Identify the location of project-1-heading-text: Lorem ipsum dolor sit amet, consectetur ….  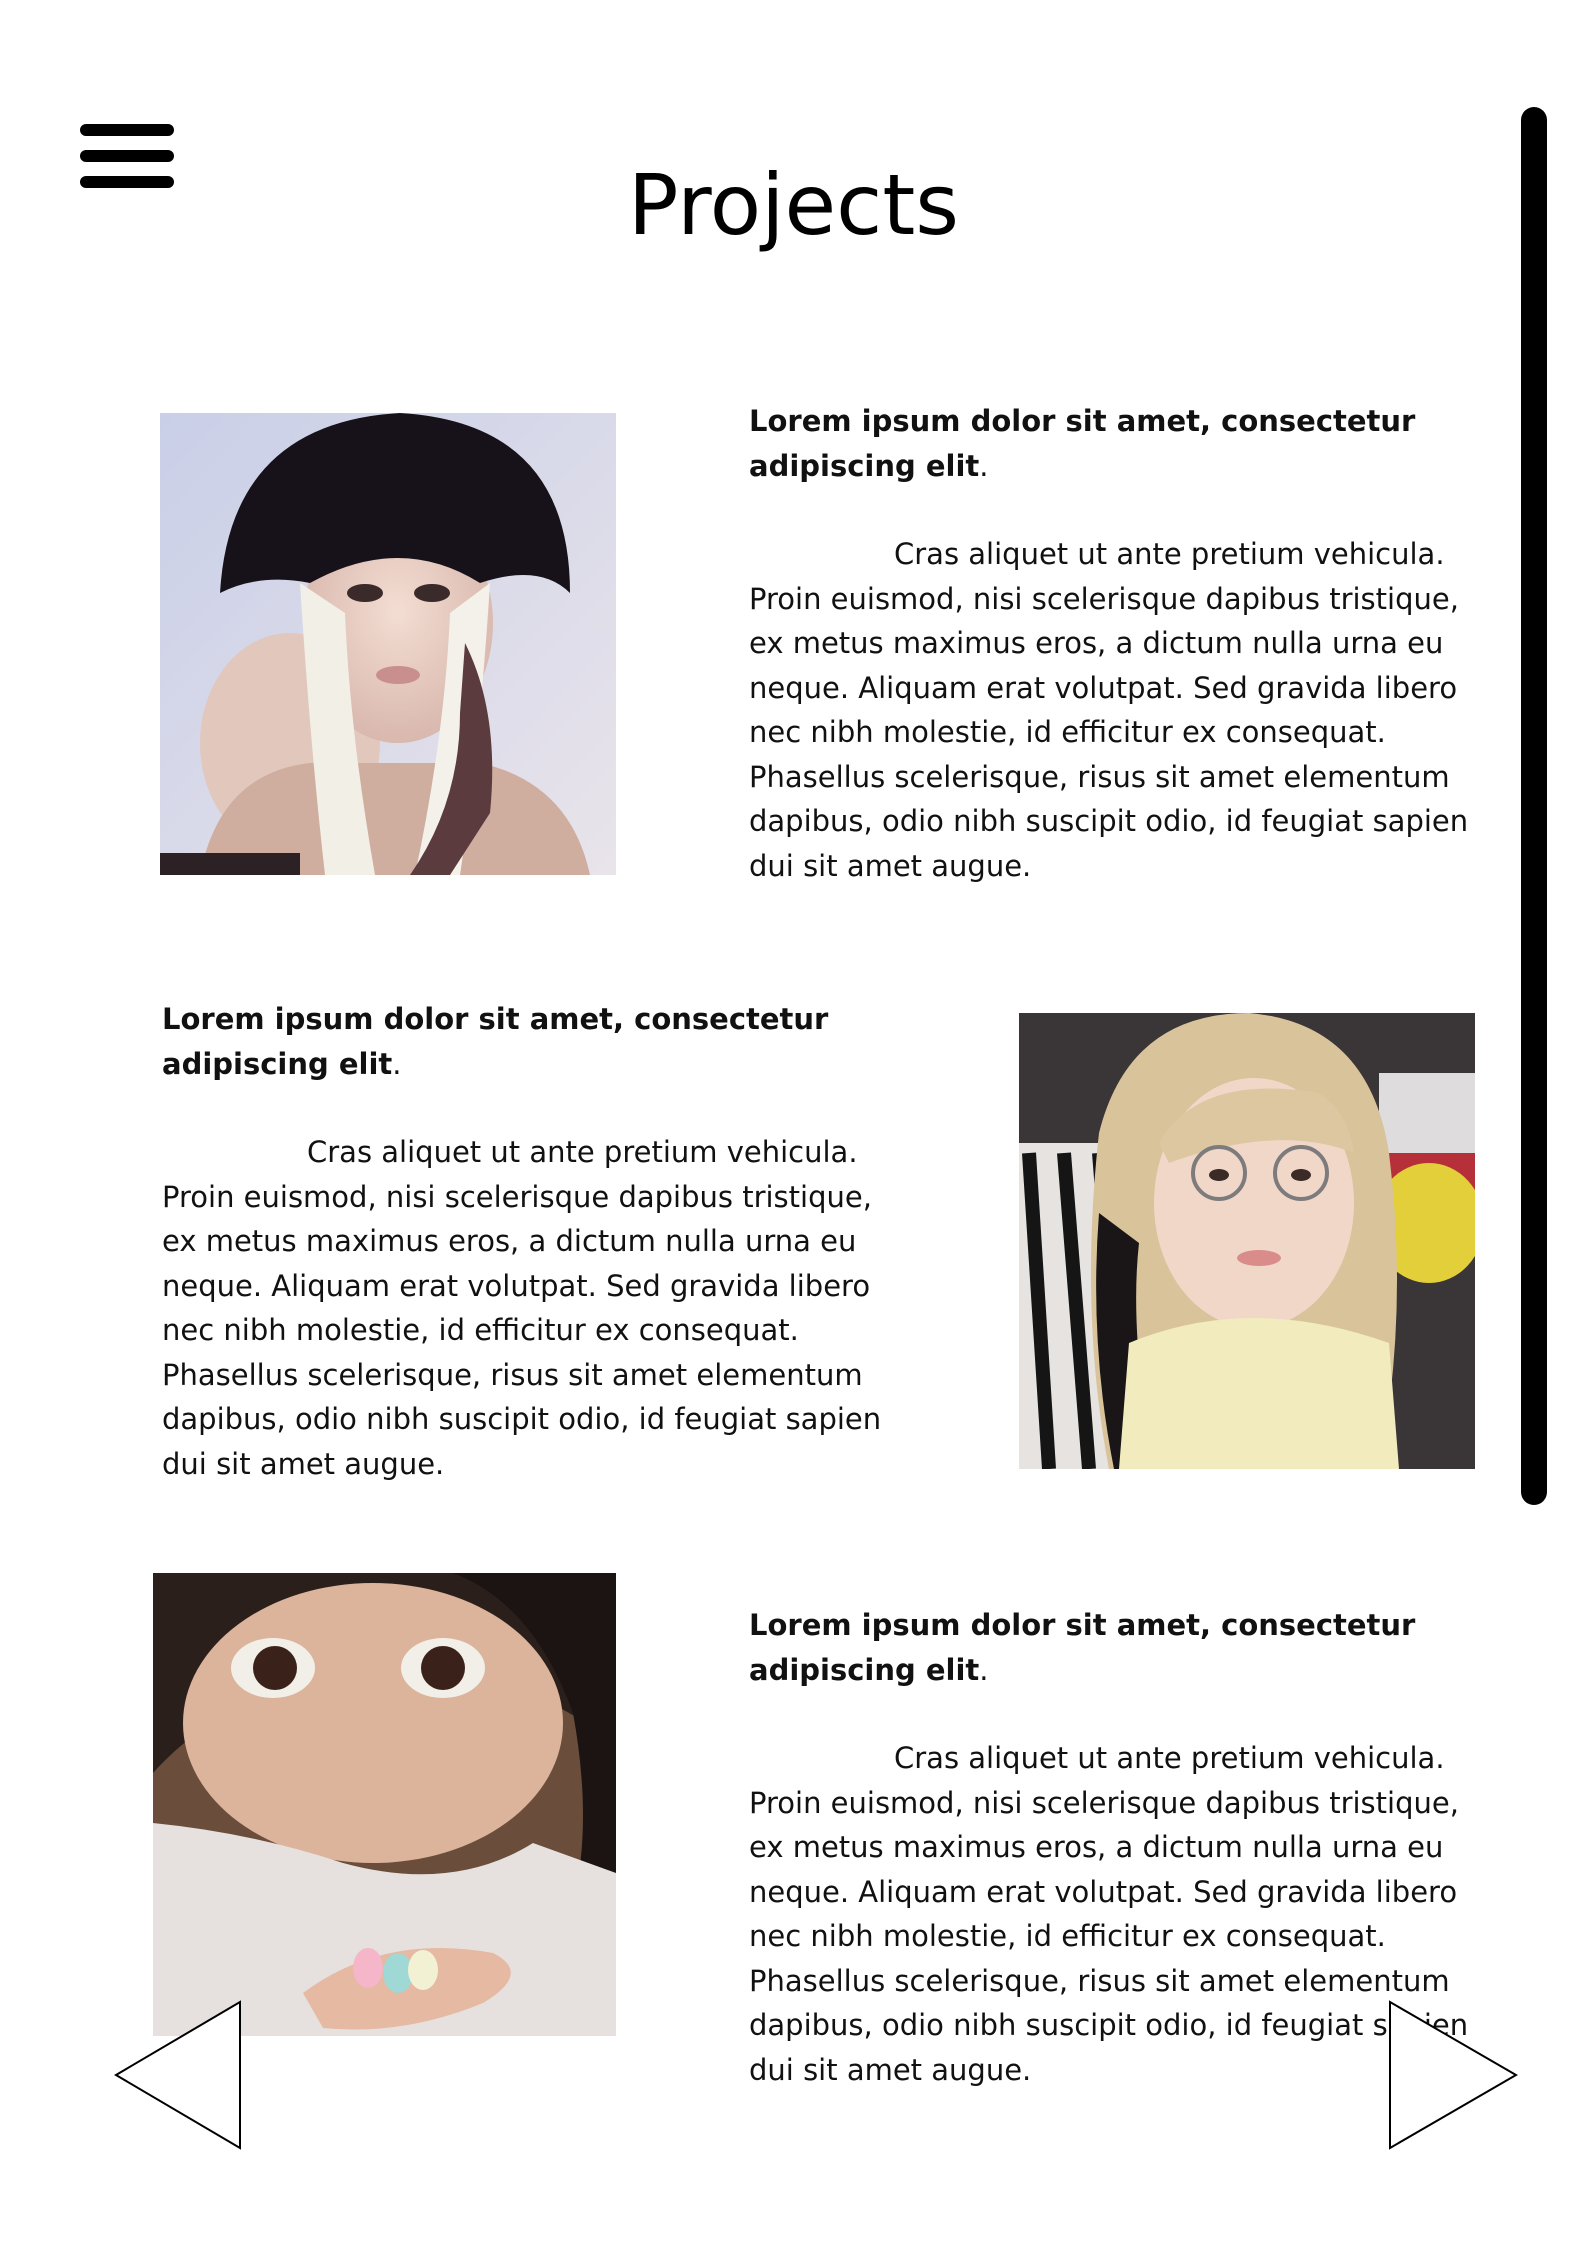
(1082, 443).